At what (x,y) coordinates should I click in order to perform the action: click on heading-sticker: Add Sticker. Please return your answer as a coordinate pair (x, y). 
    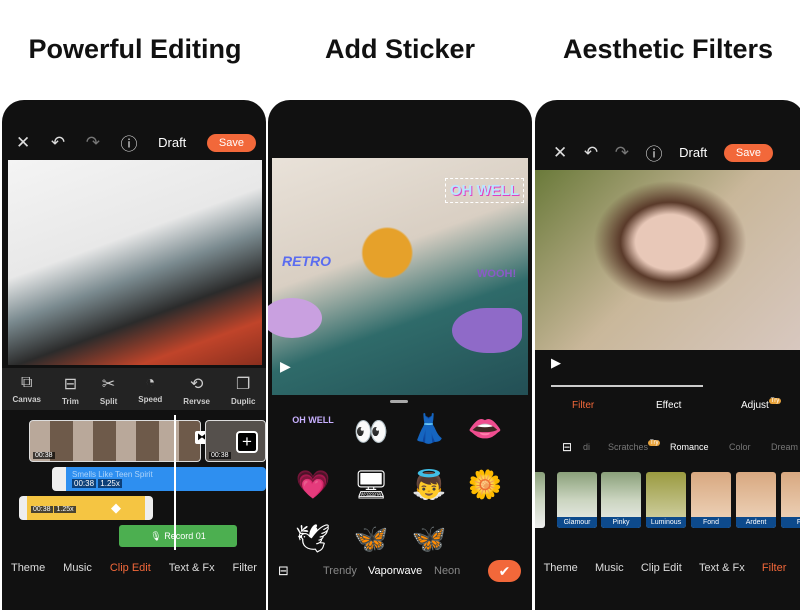
    Looking at the image, I should click on (400, 49).